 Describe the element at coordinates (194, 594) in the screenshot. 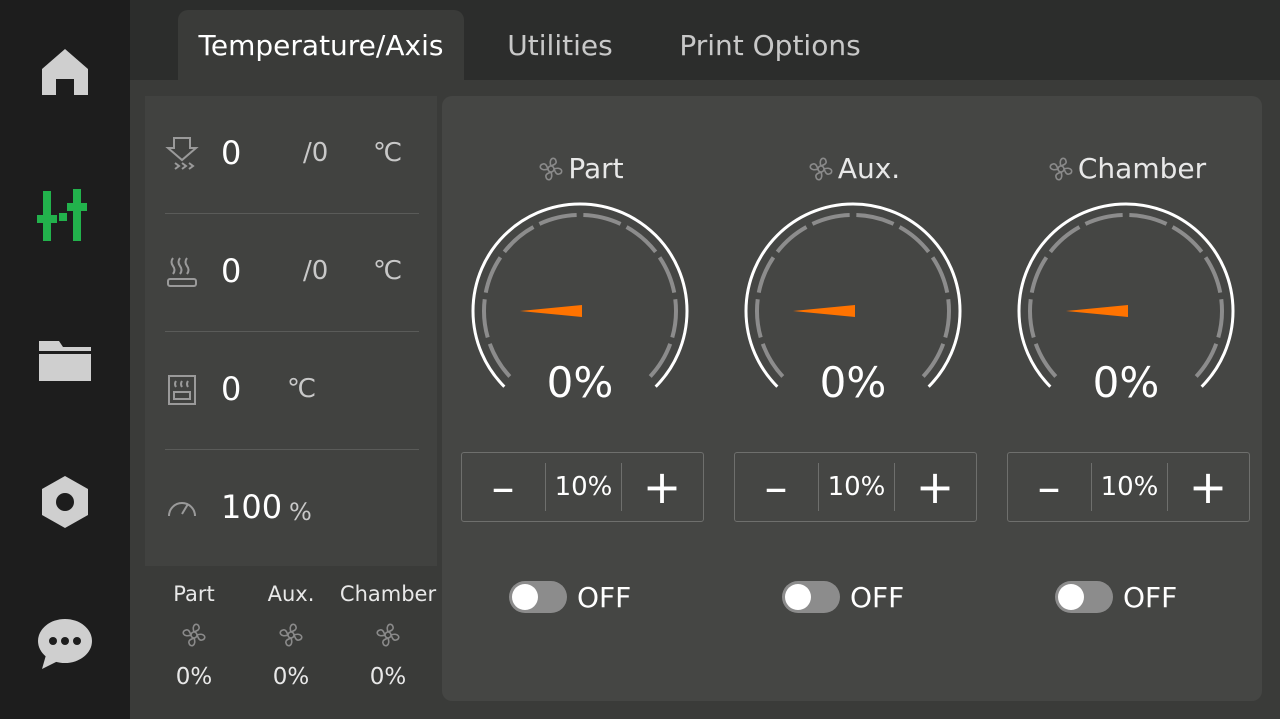

I see `fan-summary-label: Part` at that location.